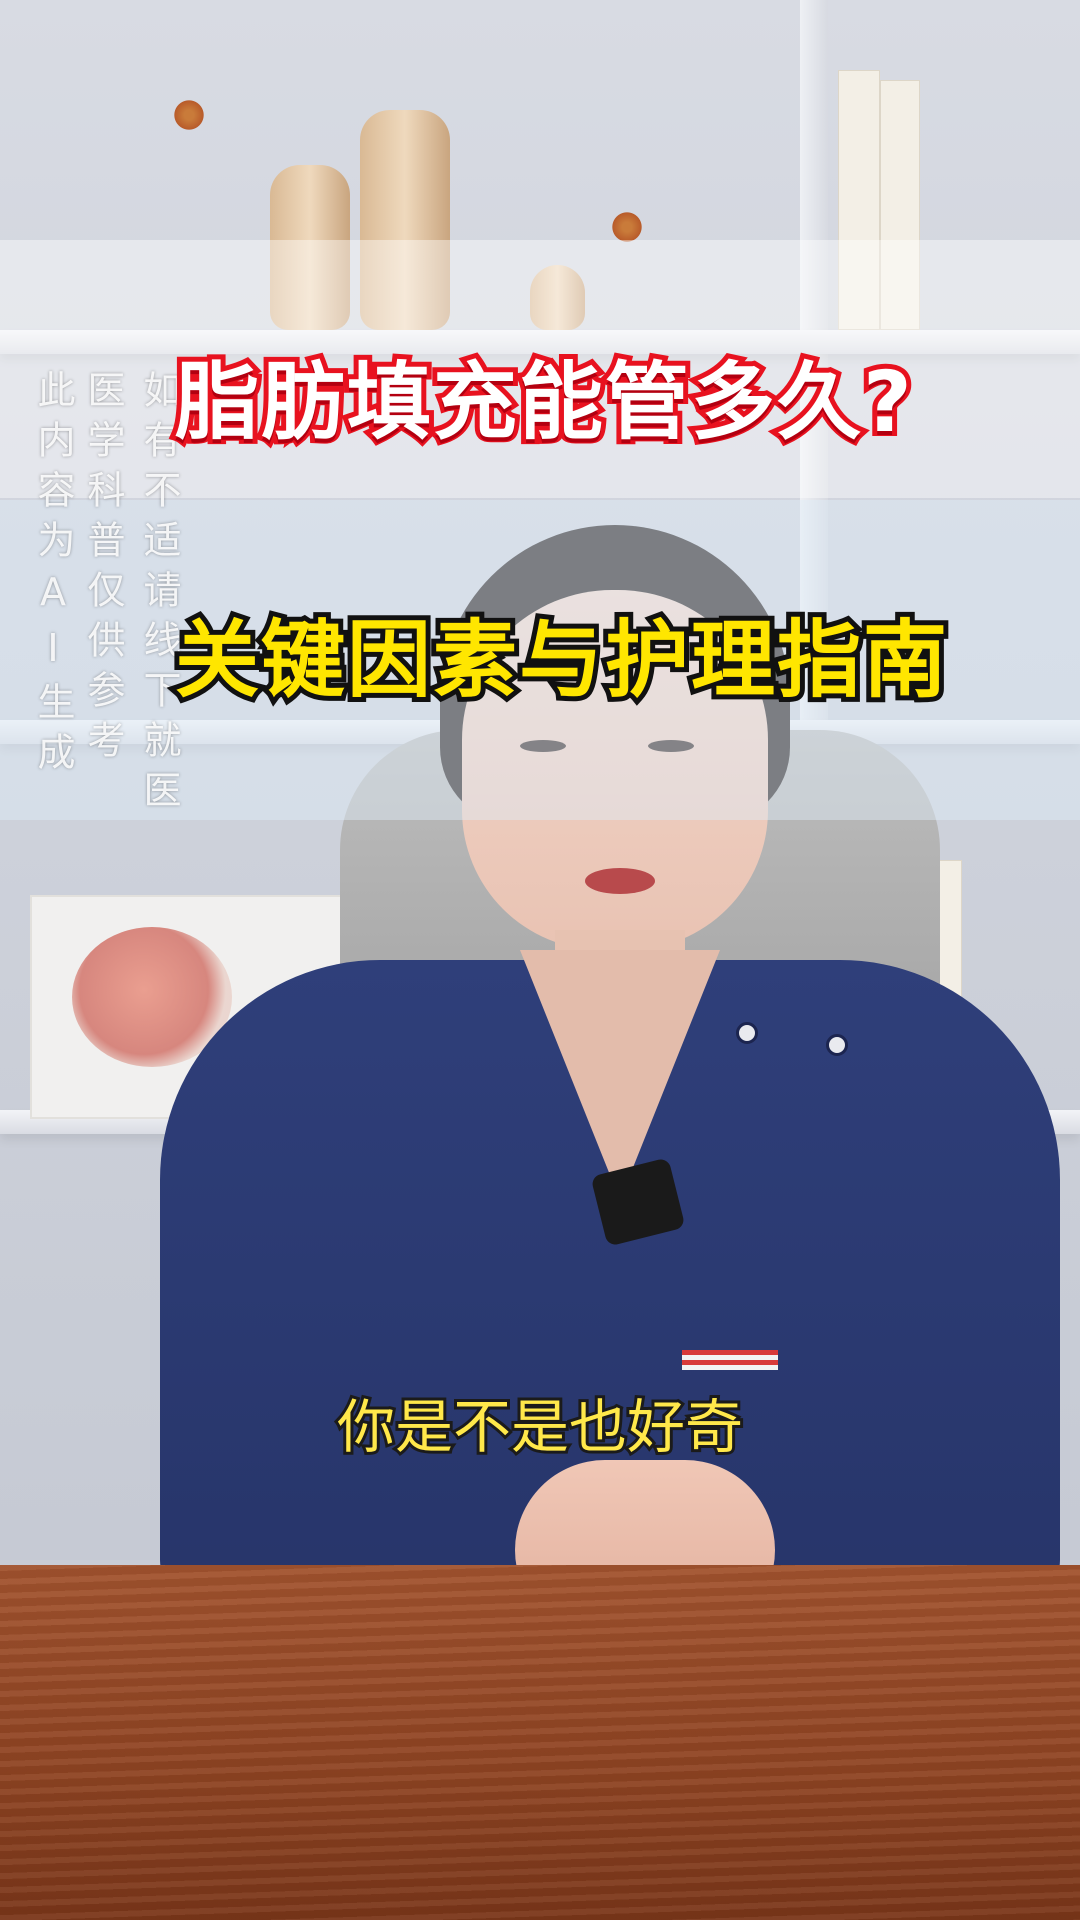 This screenshot has width=1080, height=1920. What do you see at coordinates (561, 660) in the screenshot?
I see `video-title-line-2: 关键因素与护理指南` at bounding box center [561, 660].